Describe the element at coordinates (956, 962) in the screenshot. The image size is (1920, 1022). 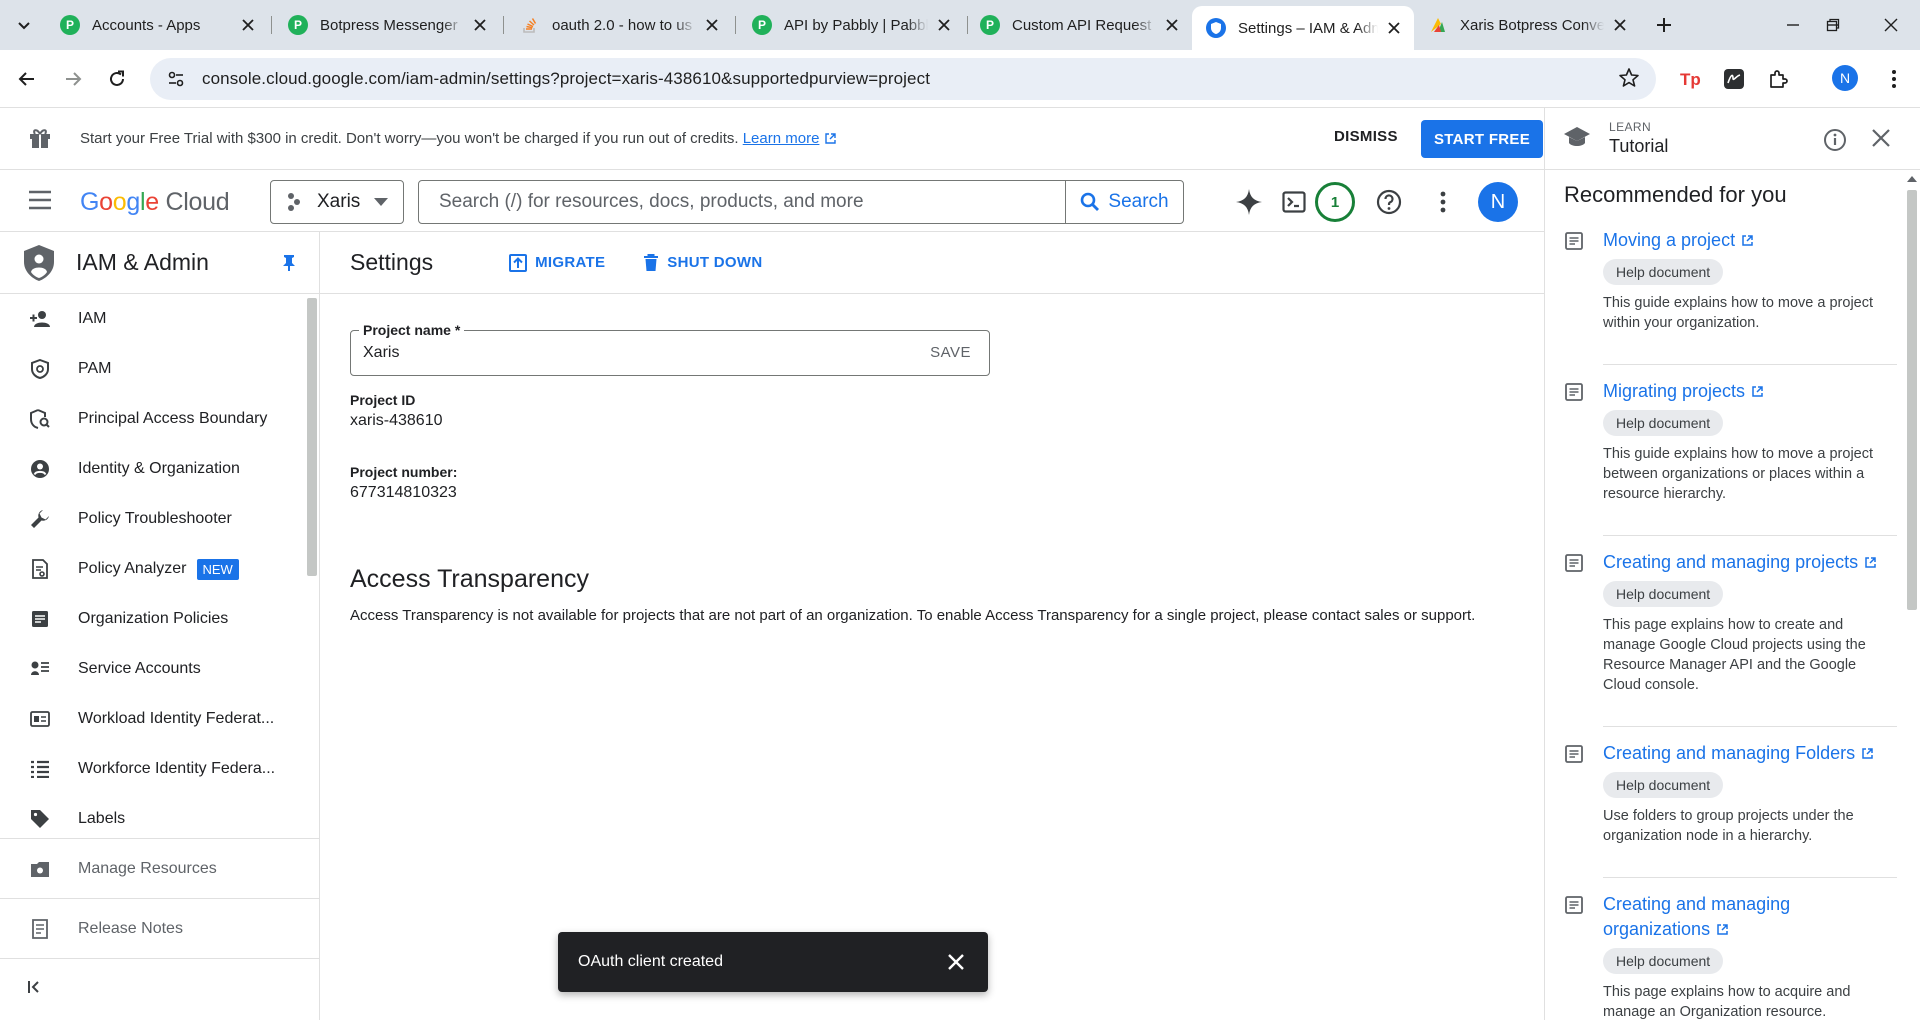
I see `close-toast-button` at that location.